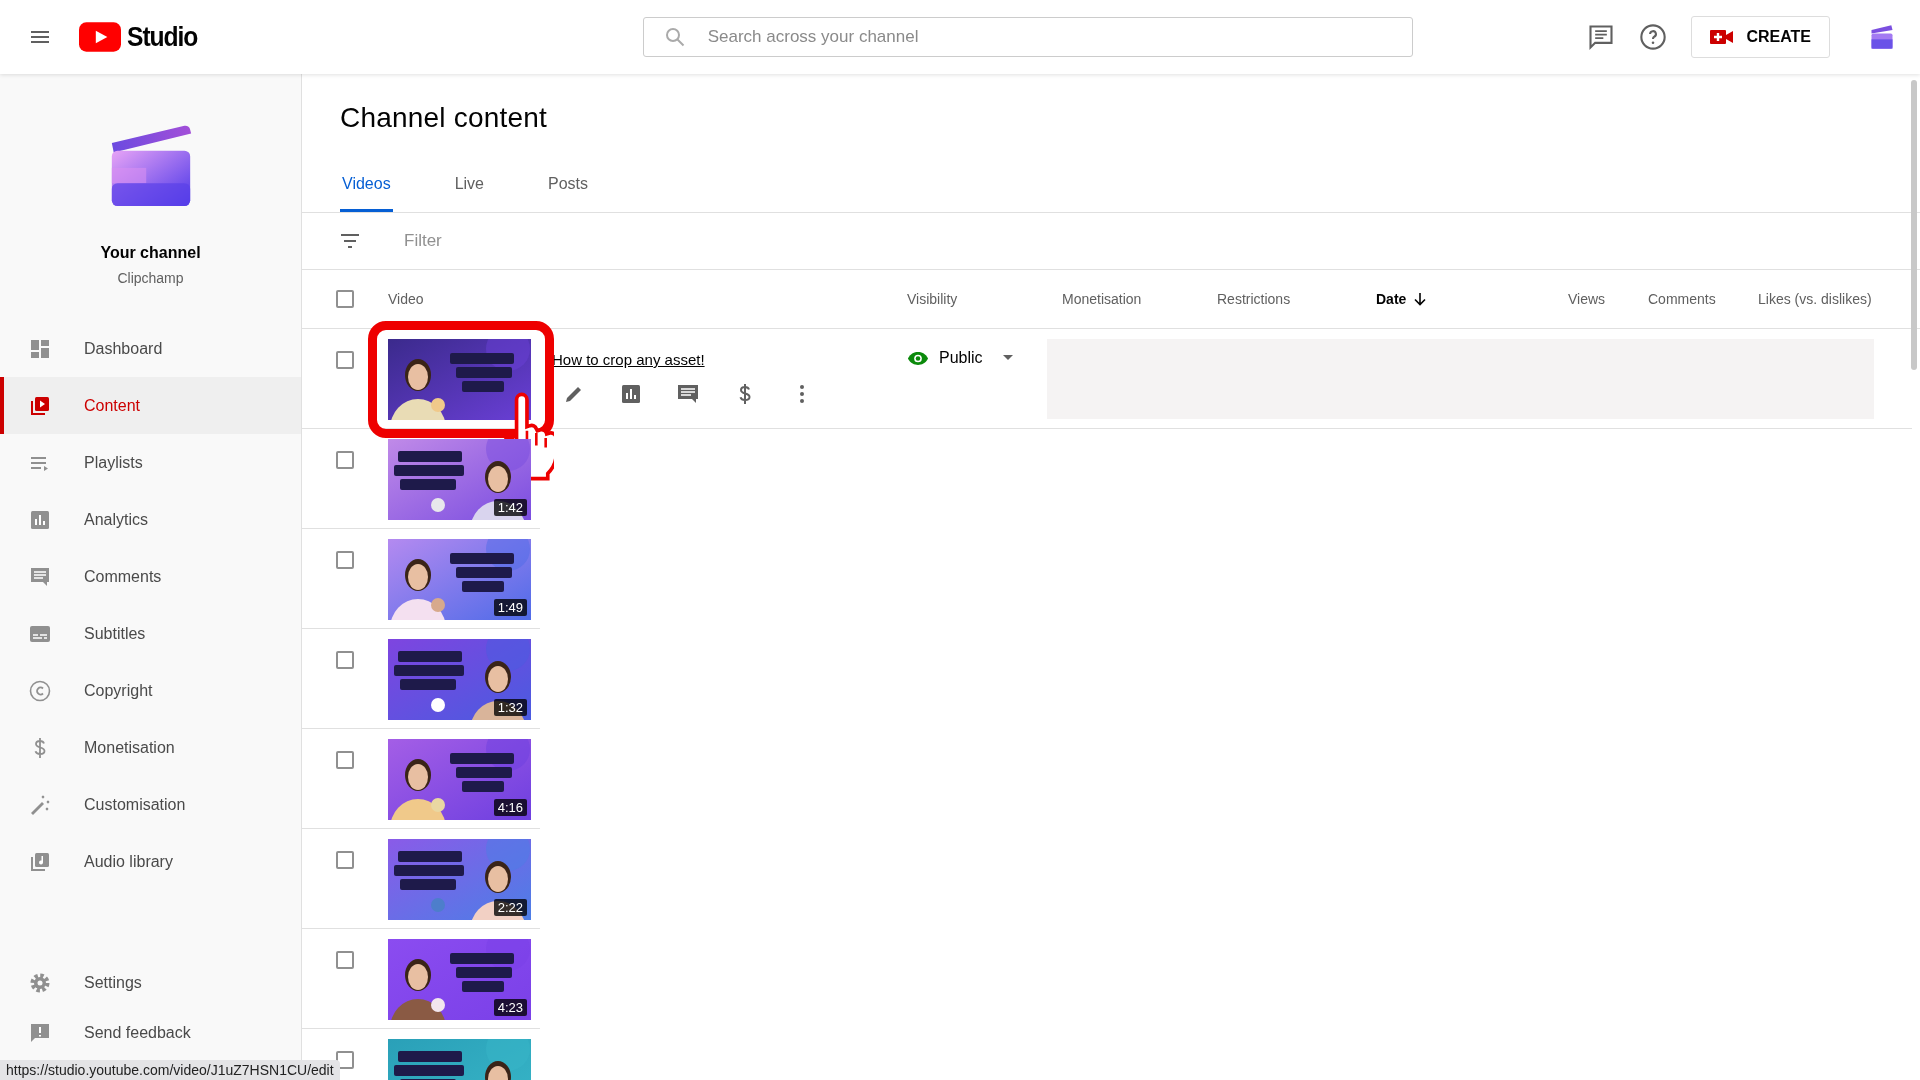  I want to click on column-header: Likes (vs. dislikes), so click(1838, 299).